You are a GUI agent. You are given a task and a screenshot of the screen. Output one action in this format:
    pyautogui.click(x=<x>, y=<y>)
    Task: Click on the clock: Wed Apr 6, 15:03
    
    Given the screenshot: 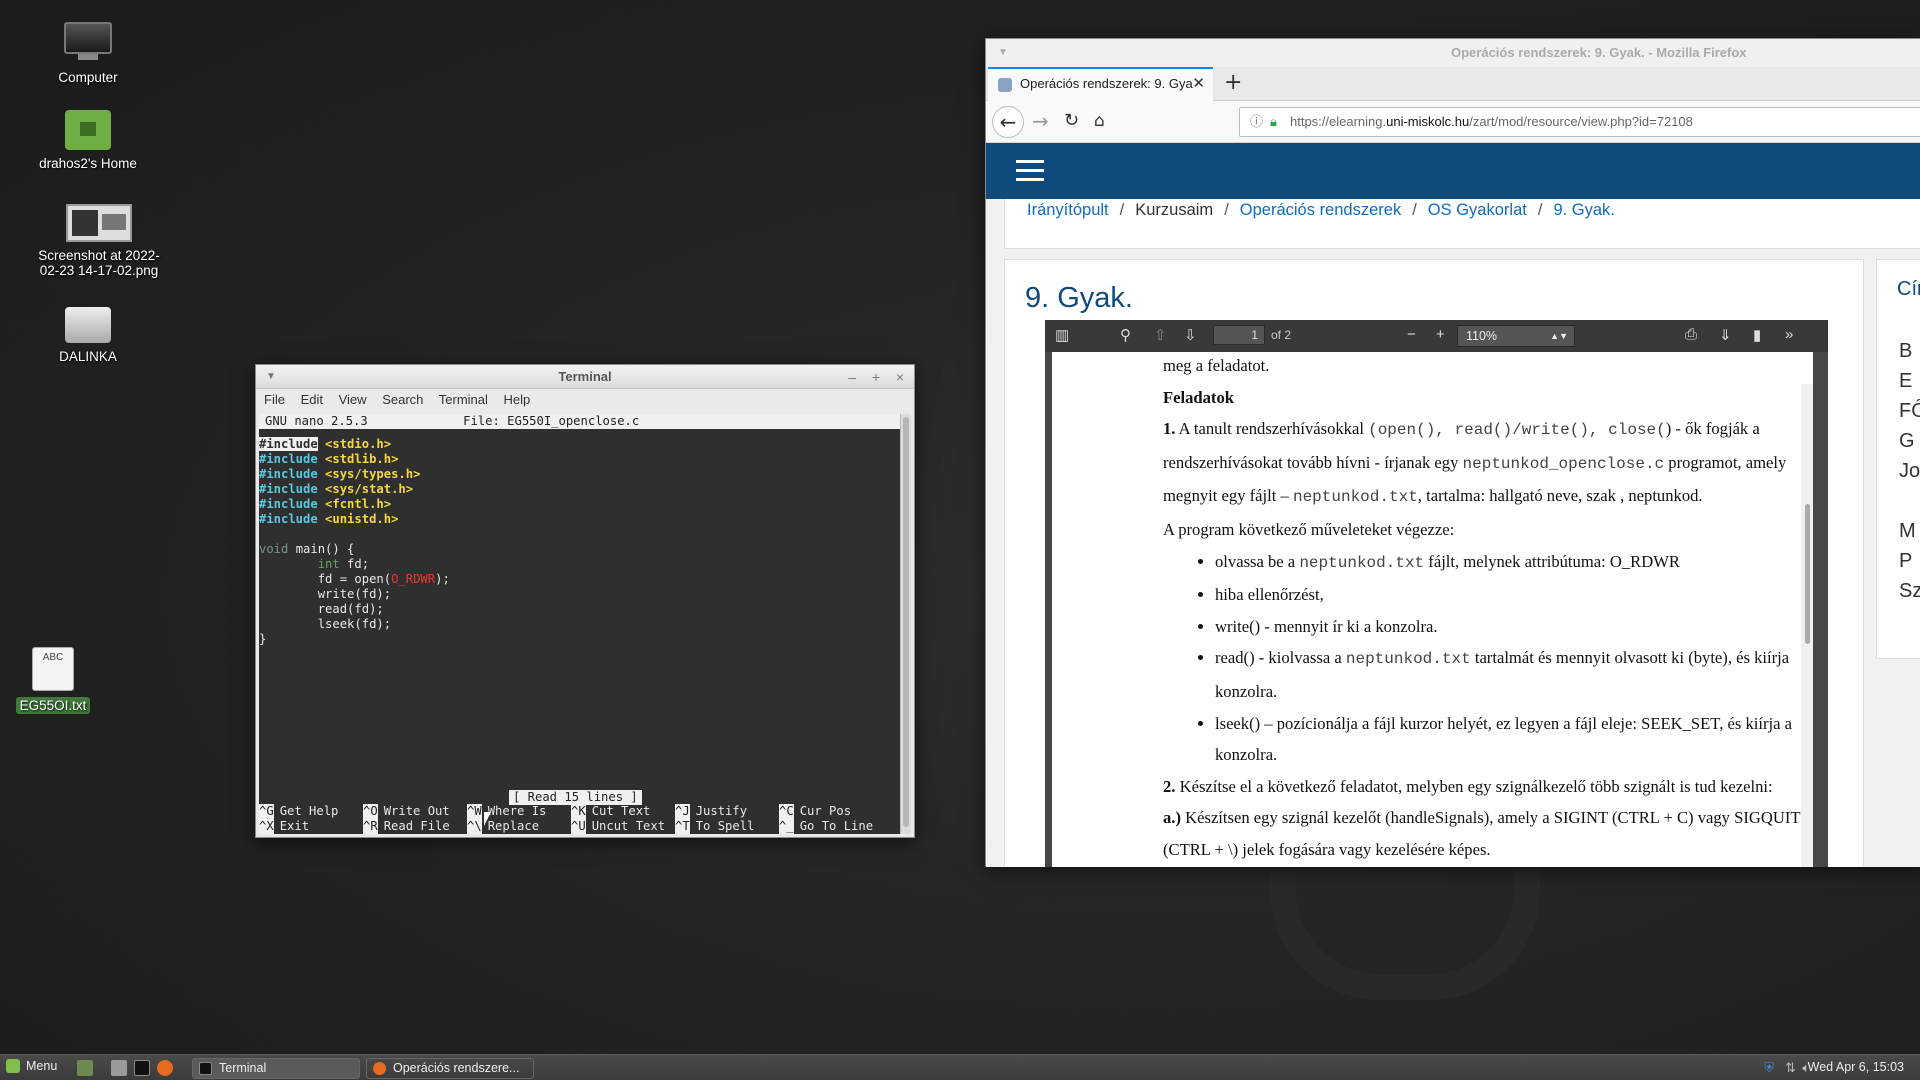 What is the action you would take?
    pyautogui.click(x=1856, y=1067)
    